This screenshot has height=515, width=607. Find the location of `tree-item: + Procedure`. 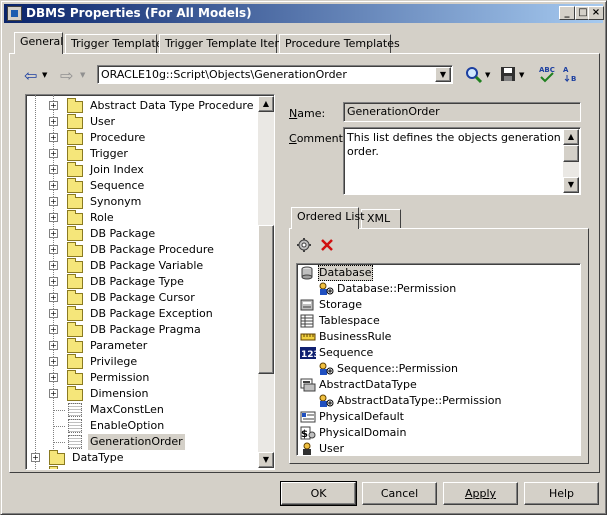

tree-item: + Procedure is located at coordinates (142, 138).